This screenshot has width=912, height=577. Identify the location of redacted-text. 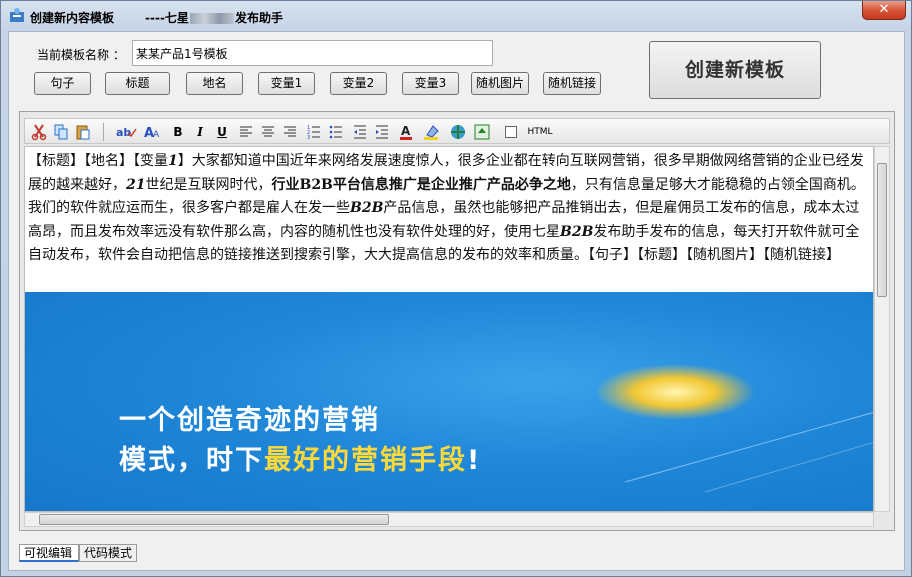
(211, 18).